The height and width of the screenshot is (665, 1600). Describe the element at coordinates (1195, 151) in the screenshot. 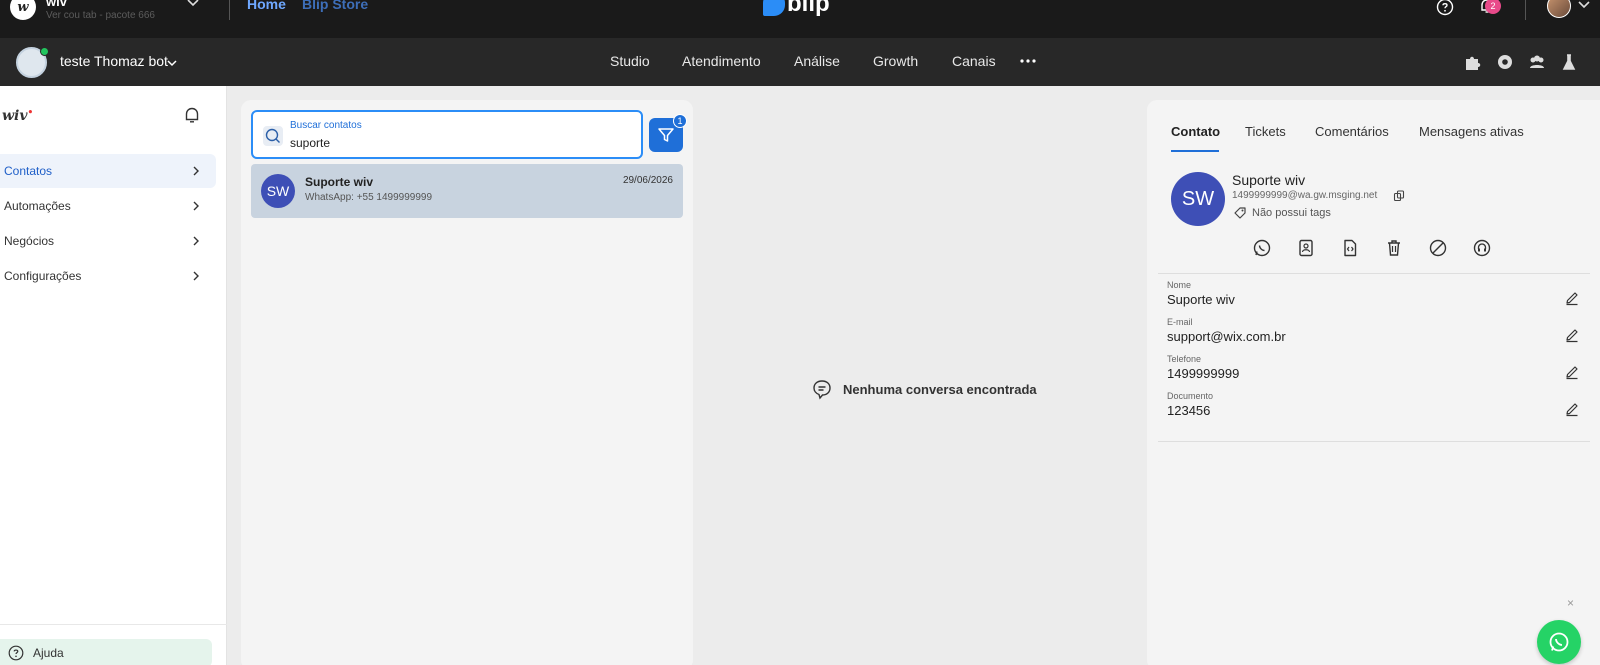

I see `active-tab-indicator` at that location.